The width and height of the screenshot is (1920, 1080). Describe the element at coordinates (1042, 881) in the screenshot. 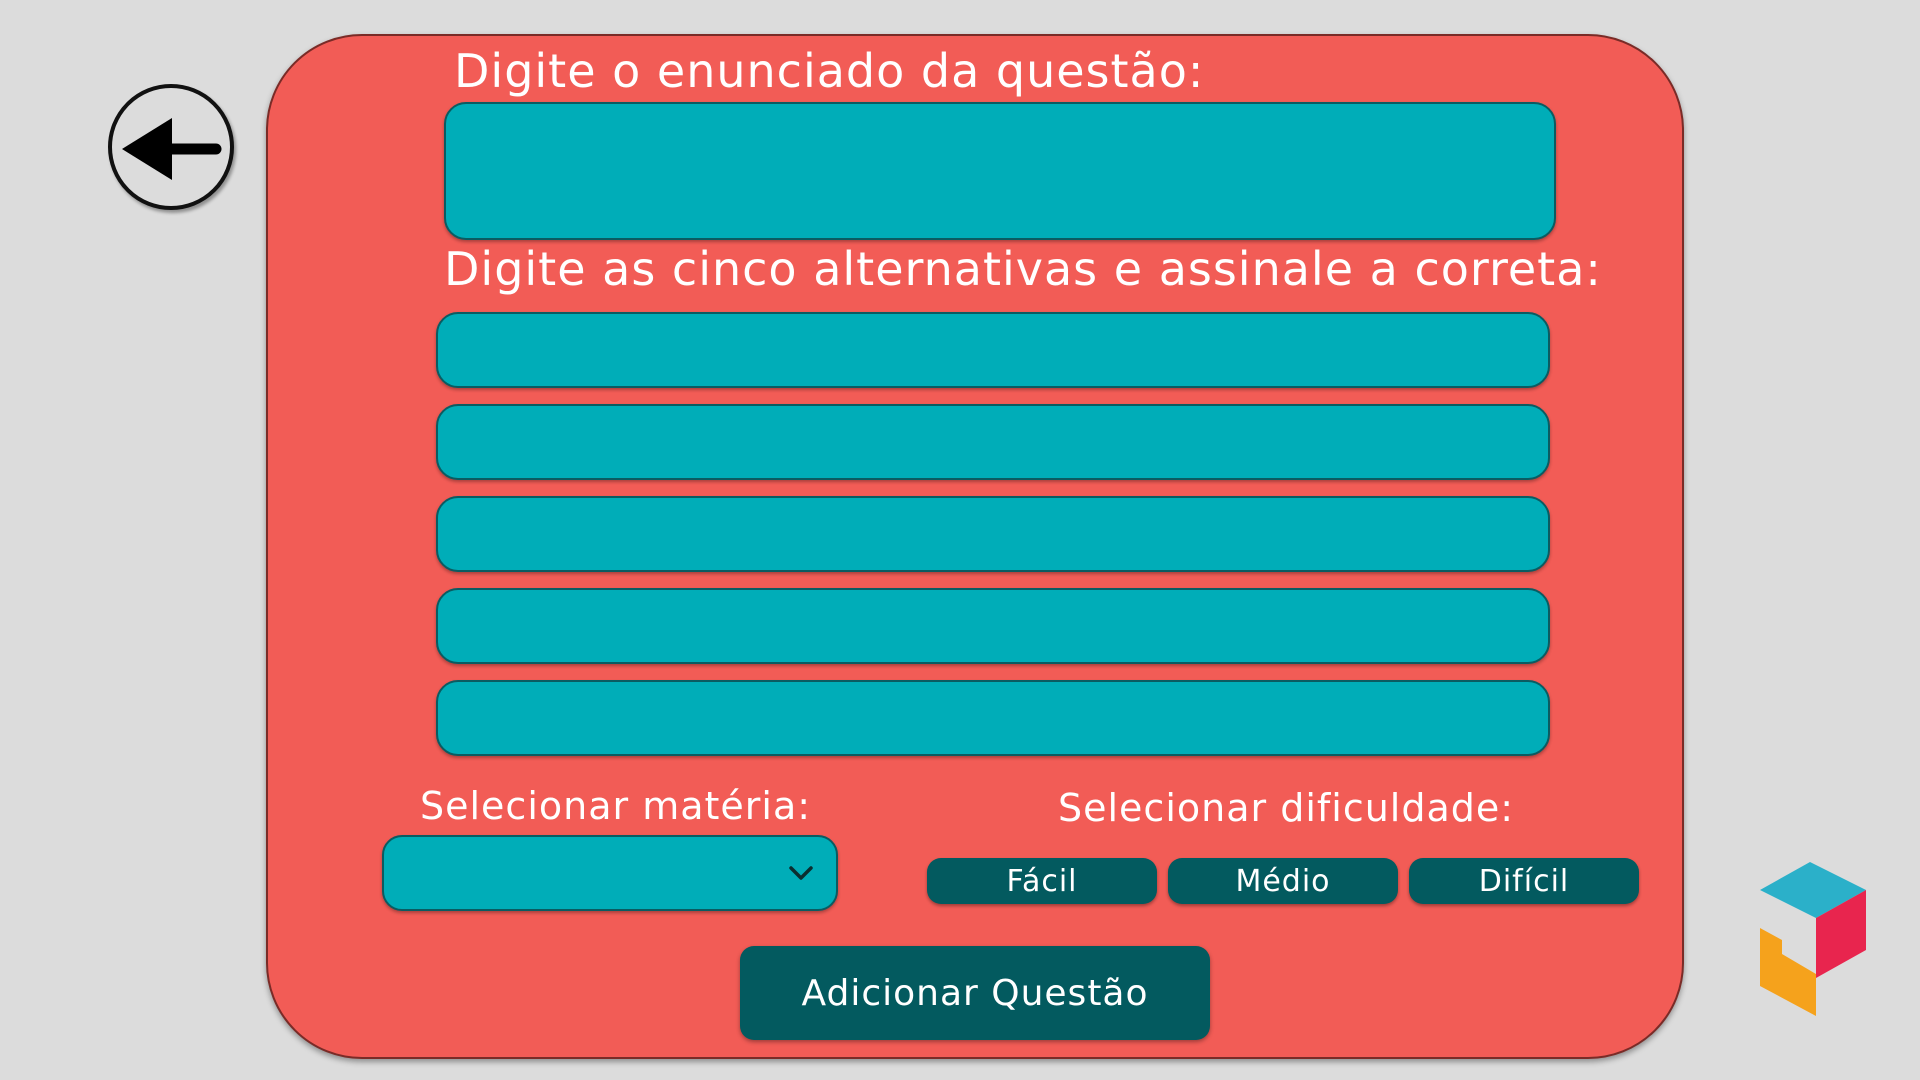

I see `difficulty-easy-button: Fácil` at that location.